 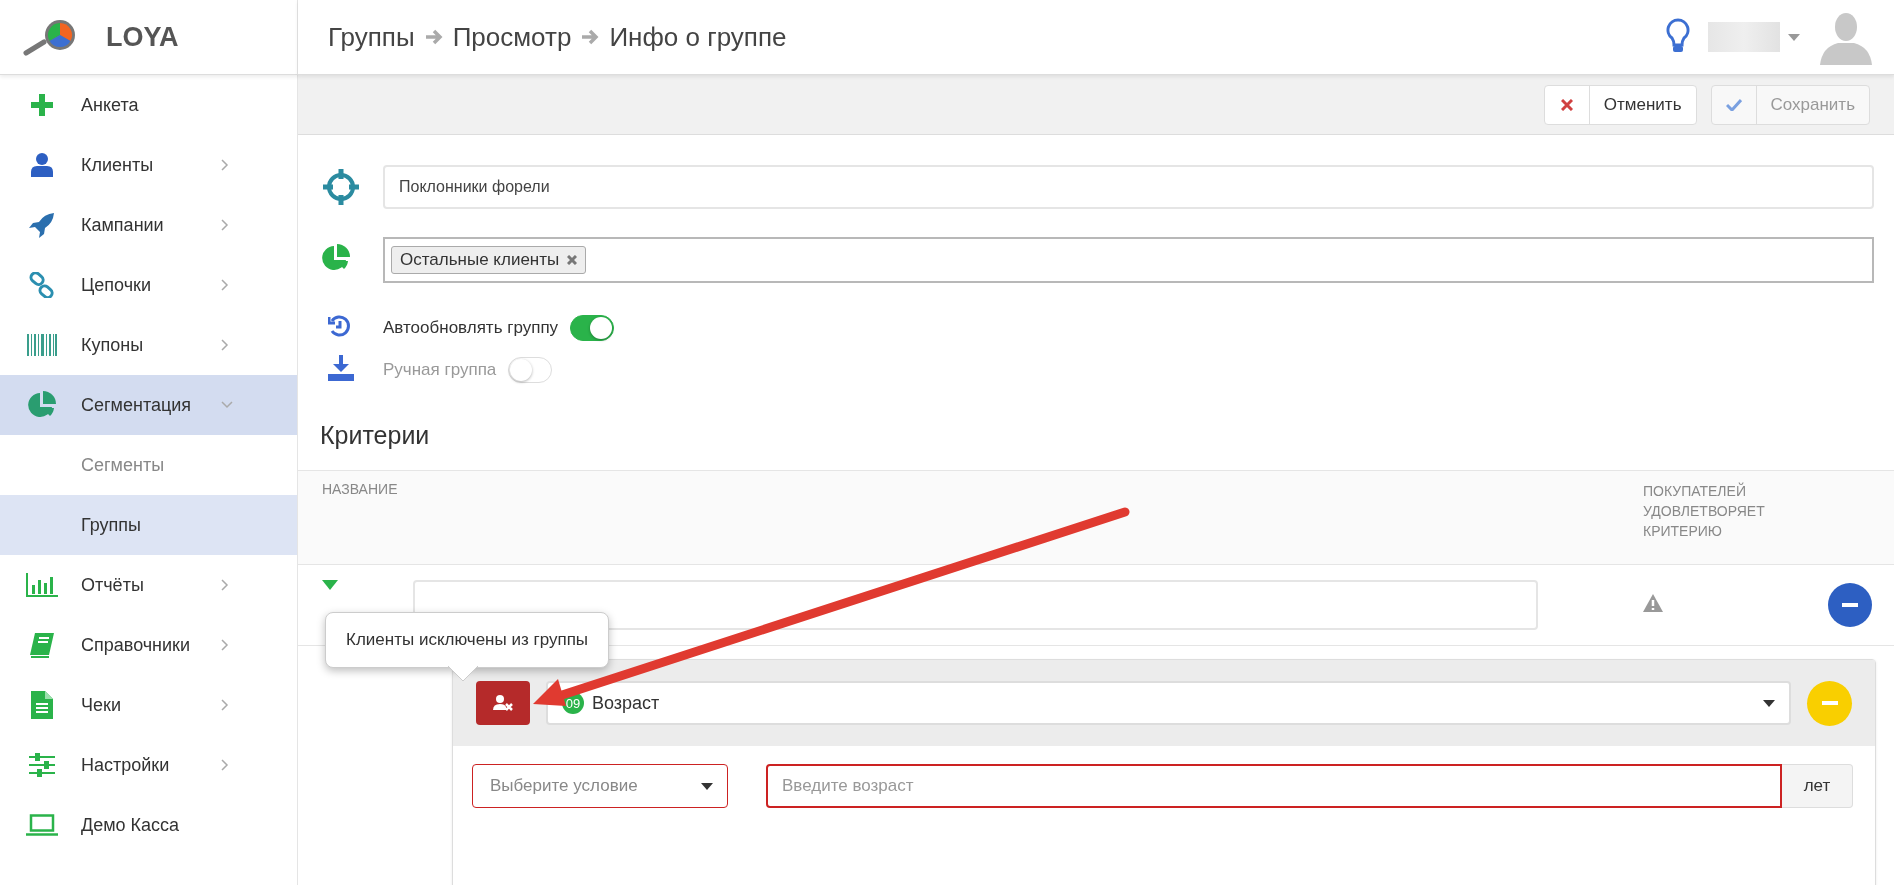 What do you see at coordinates (148, 285) in the screenshot?
I see `sidebar-item: Цепочки` at bounding box center [148, 285].